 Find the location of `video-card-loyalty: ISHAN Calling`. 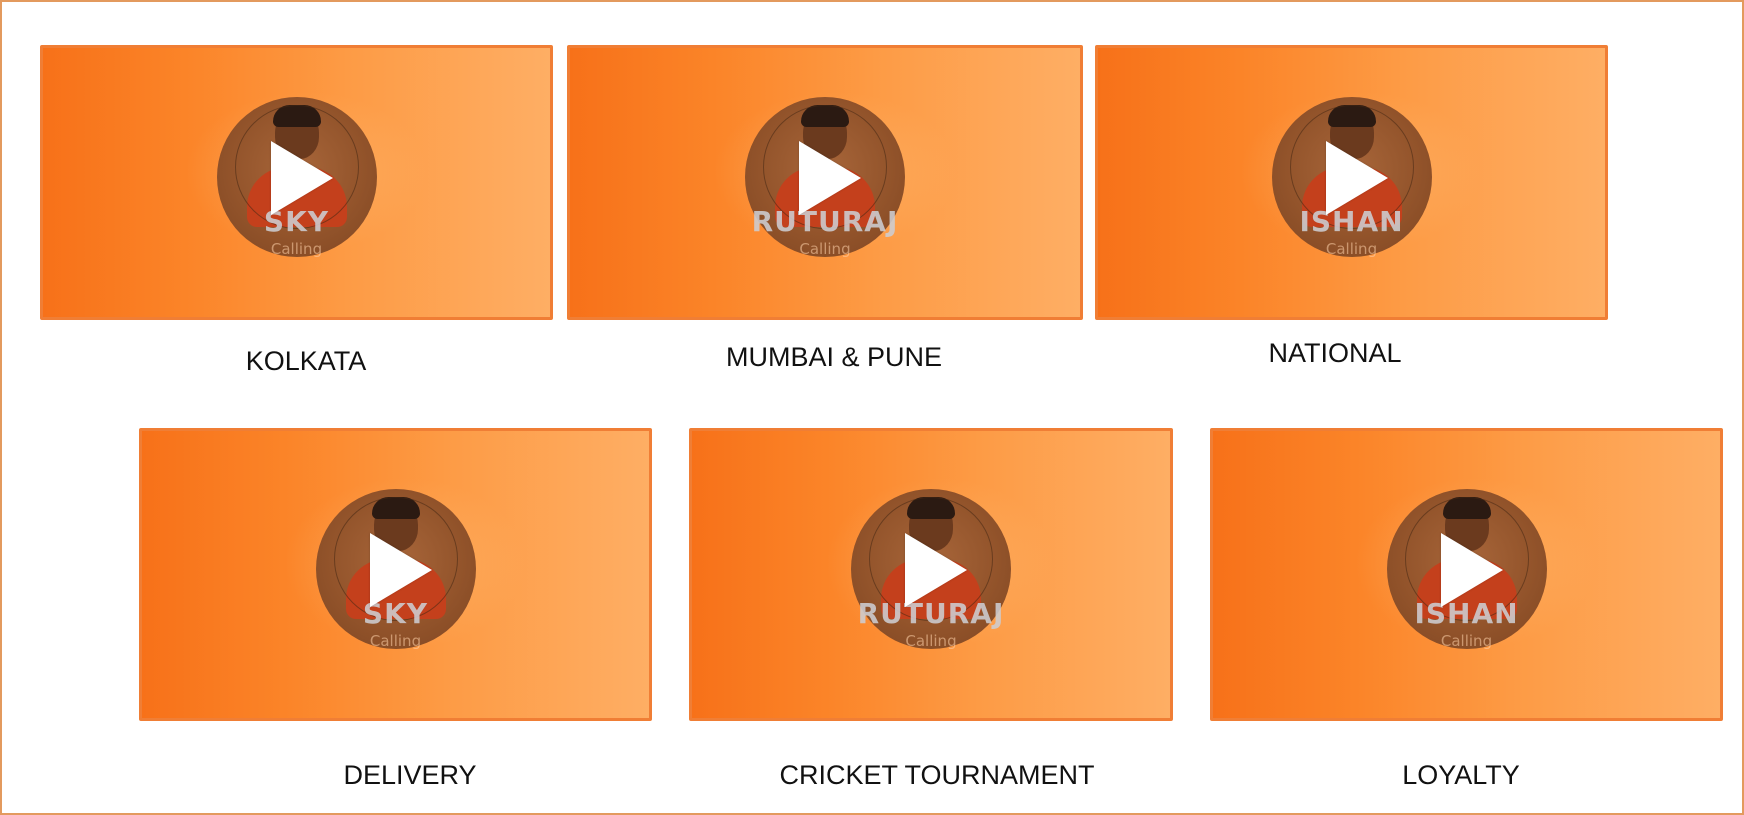

video-card-loyalty: ISHAN Calling is located at coordinates (1466, 574).